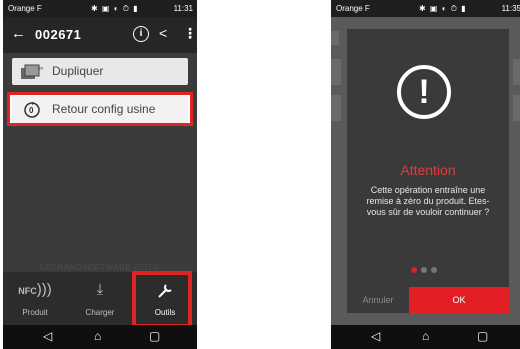 This screenshot has width=520, height=349. Describe the element at coordinates (510, 8) in the screenshot. I see `clock: 11:35` at that location.